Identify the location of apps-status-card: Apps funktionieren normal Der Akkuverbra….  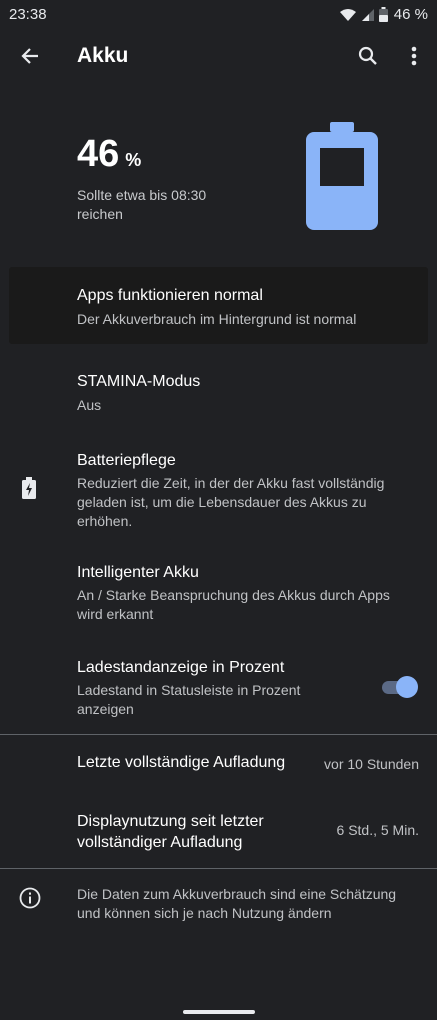
(218, 305).